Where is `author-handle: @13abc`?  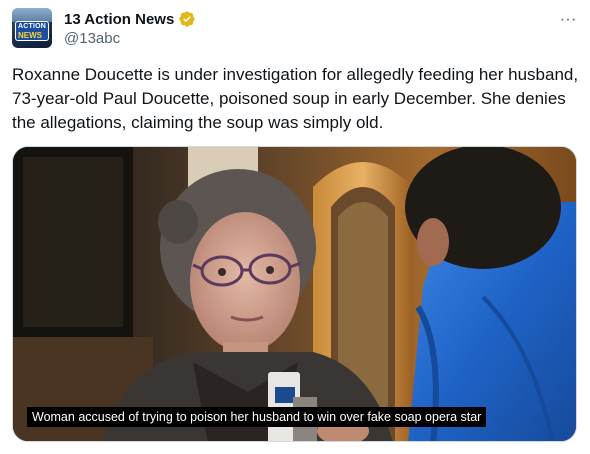
author-handle: @13abc is located at coordinates (92, 38).